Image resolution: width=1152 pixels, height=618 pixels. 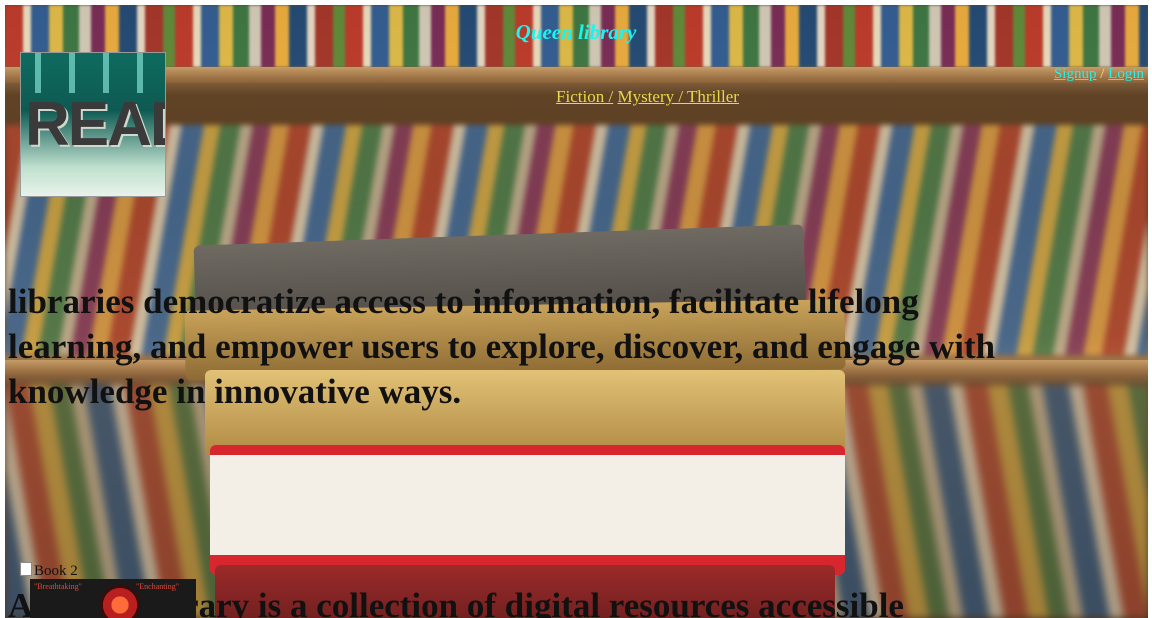 I want to click on thumbnail-quote-left: "Breathtaking", so click(x=58, y=586).